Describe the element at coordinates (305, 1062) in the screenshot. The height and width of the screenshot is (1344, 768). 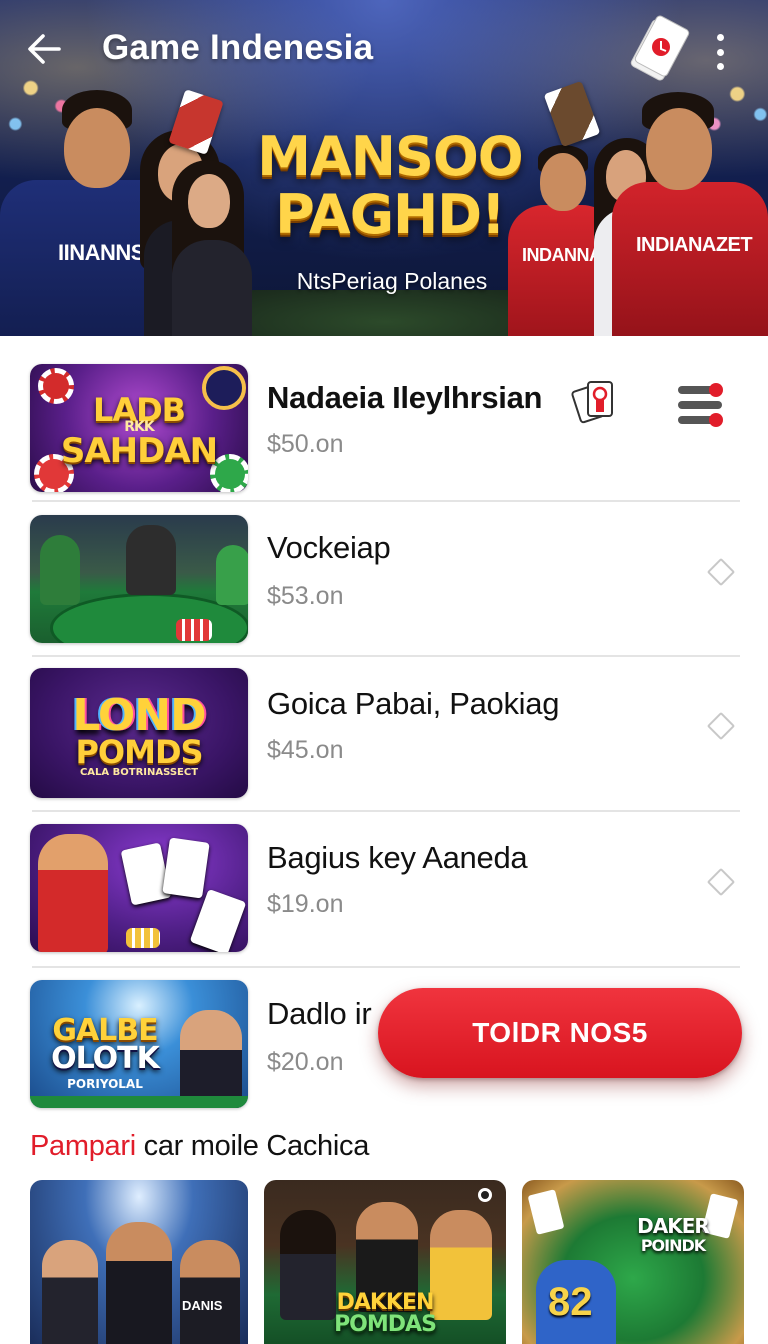
I see `game-price: $20.on` at that location.